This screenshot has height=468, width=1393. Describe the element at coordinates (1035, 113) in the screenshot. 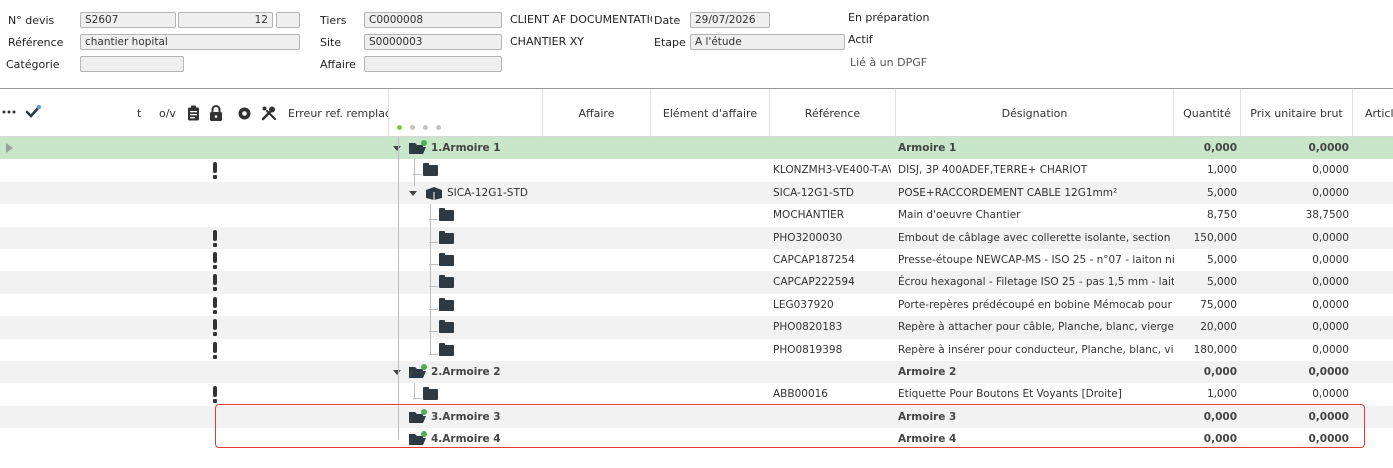

I see `column-designation: Désignation` at that location.